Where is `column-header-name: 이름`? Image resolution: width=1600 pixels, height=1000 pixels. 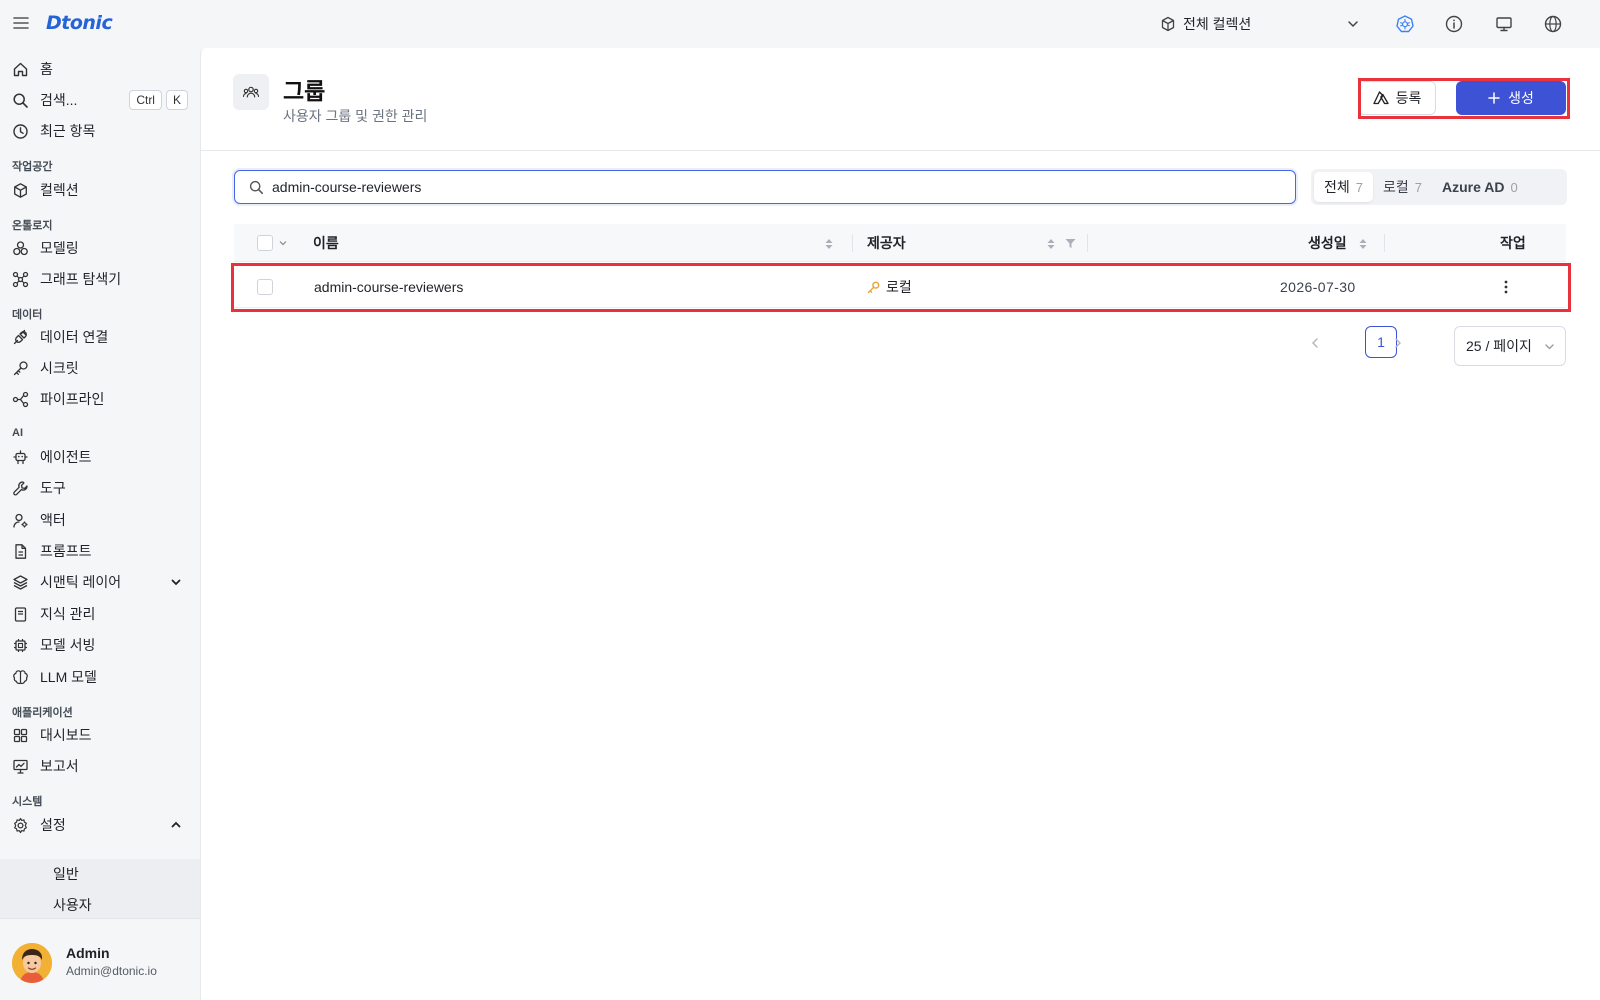 column-header-name: 이름 is located at coordinates (326, 243).